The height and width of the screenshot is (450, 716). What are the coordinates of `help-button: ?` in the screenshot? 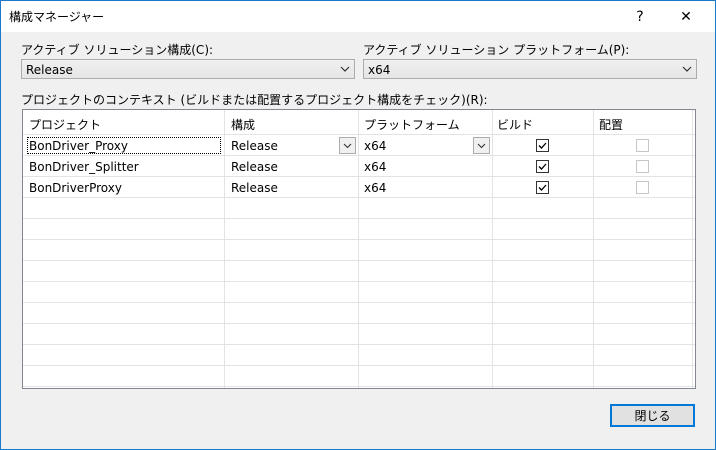 It's located at (640, 16).